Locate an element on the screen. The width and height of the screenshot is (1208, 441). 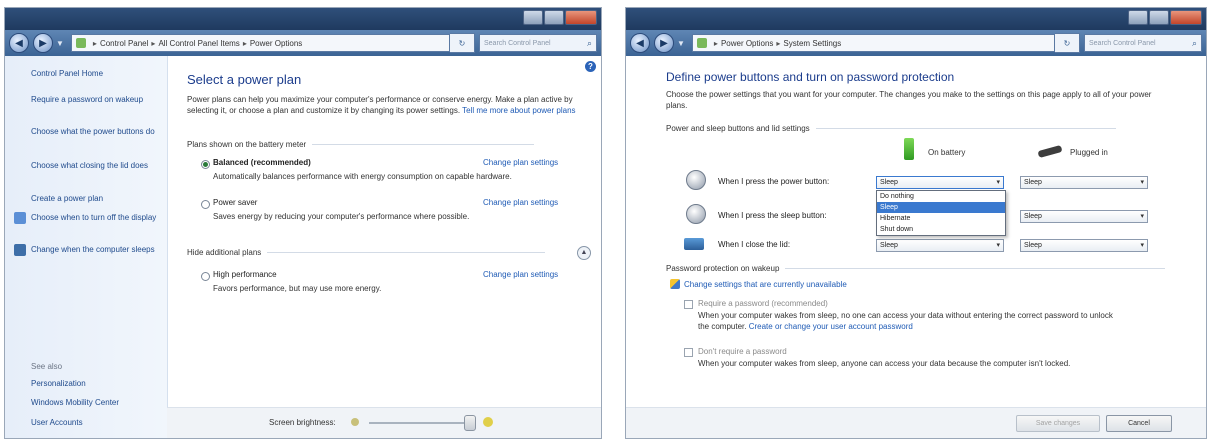
sidebar-item-power-buttons: Choose what the power buttons do is located at coordinates (95, 131).